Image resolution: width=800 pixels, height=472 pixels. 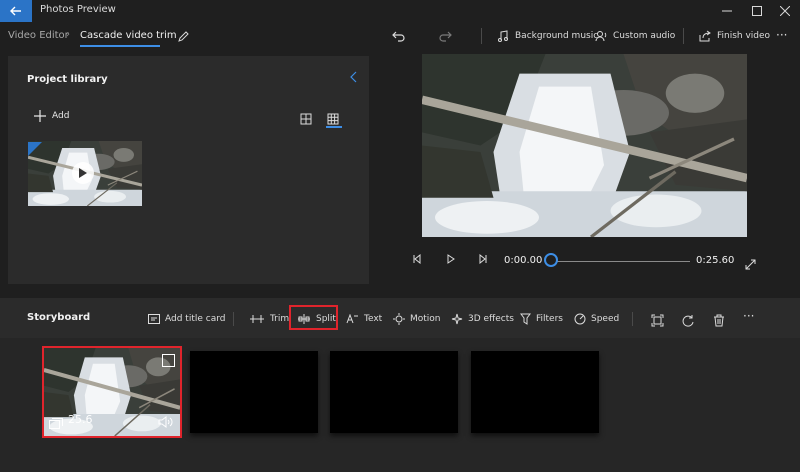 What do you see at coordinates (59, 317) in the screenshot?
I see `storyboard-title: Storyboard` at bounding box center [59, 317].